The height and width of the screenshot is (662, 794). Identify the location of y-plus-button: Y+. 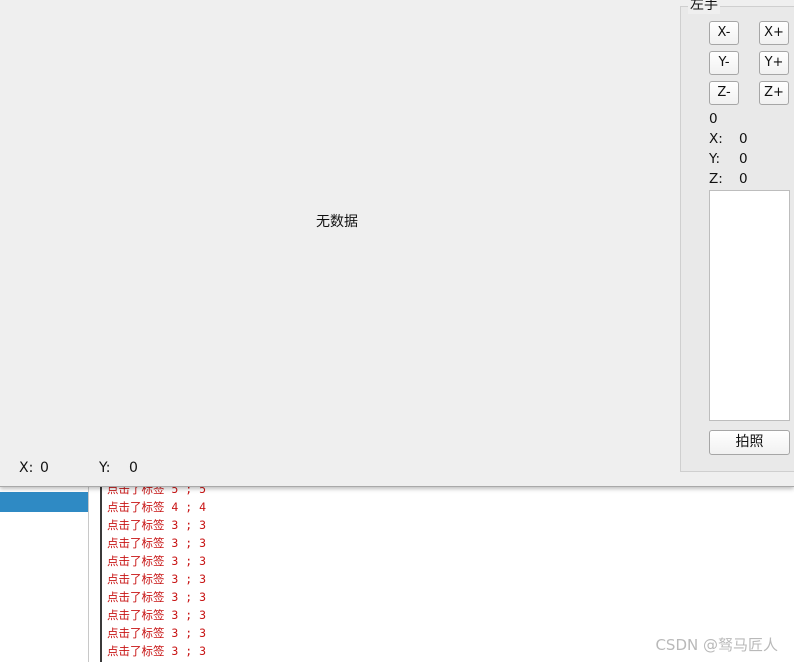
(774, 63).